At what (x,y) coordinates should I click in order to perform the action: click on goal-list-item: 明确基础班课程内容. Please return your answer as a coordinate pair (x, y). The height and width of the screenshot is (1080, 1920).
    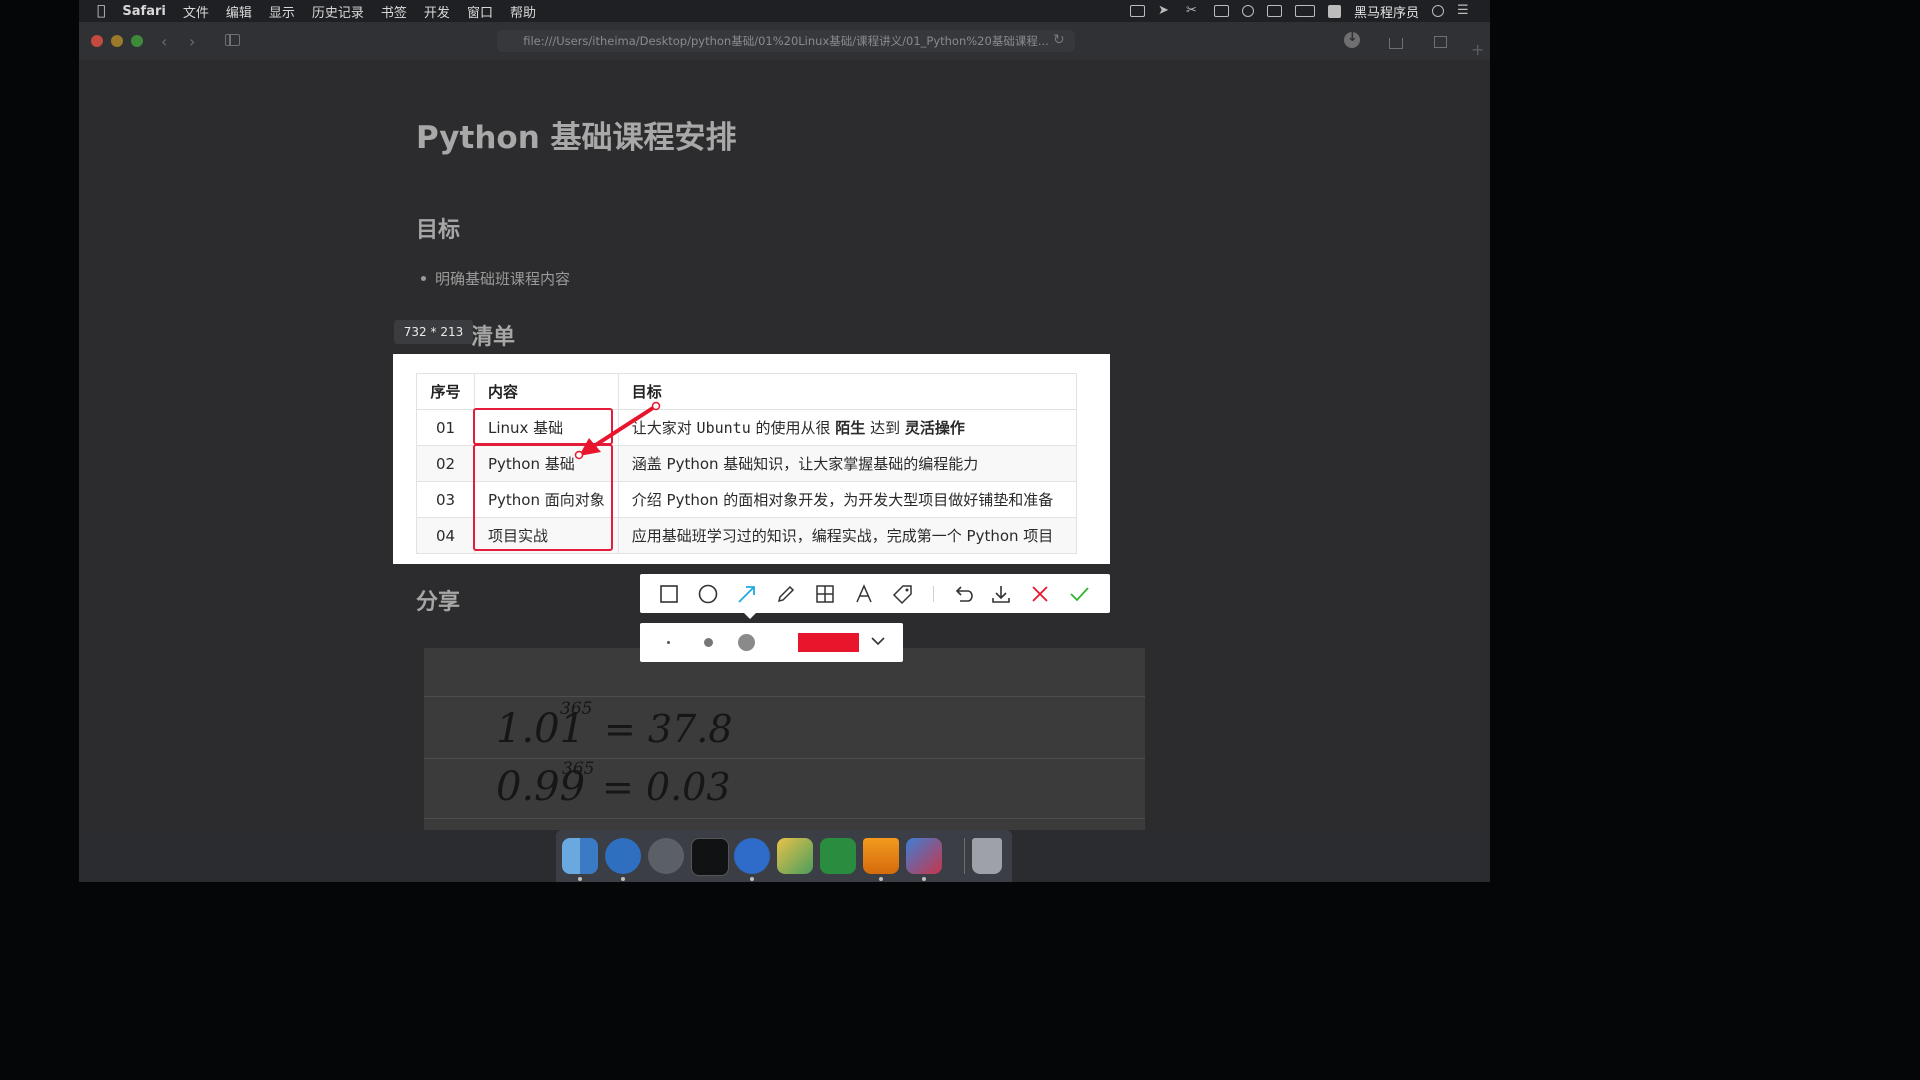
    Looking at the image, I should click on (495, 278).